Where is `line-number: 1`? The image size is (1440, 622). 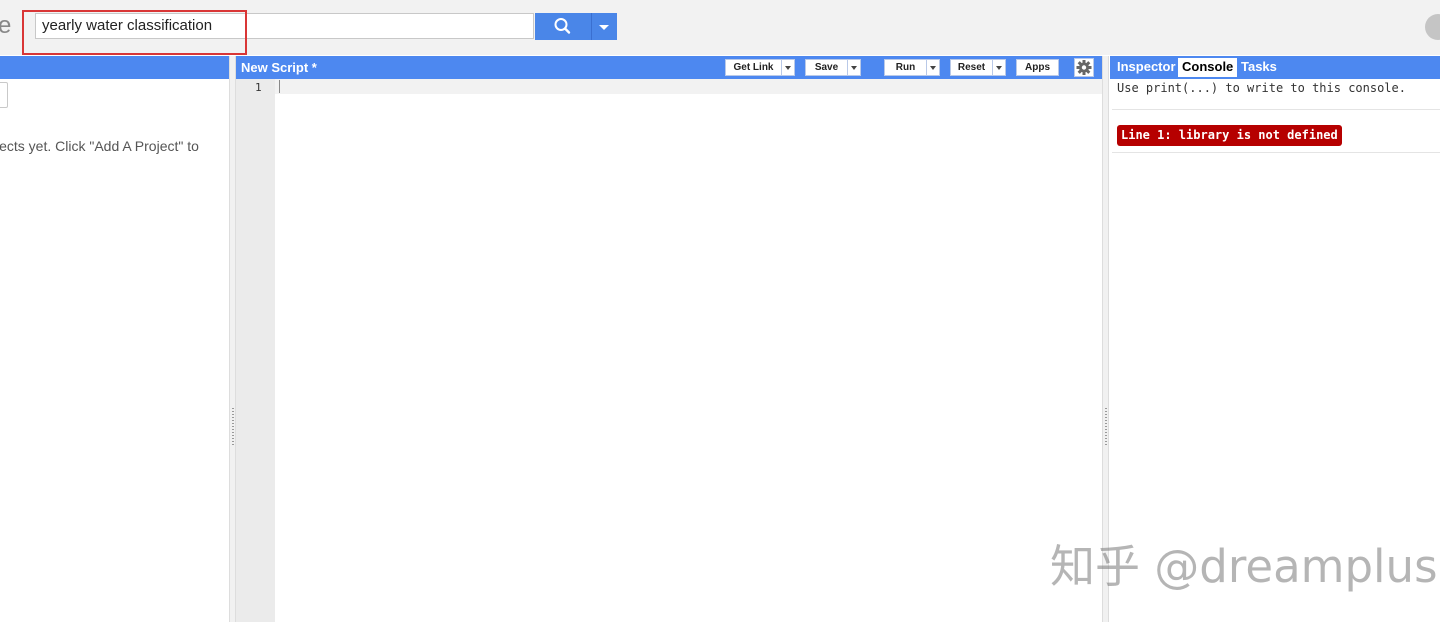 line-number: 1 is located at coordinates (258, 87).